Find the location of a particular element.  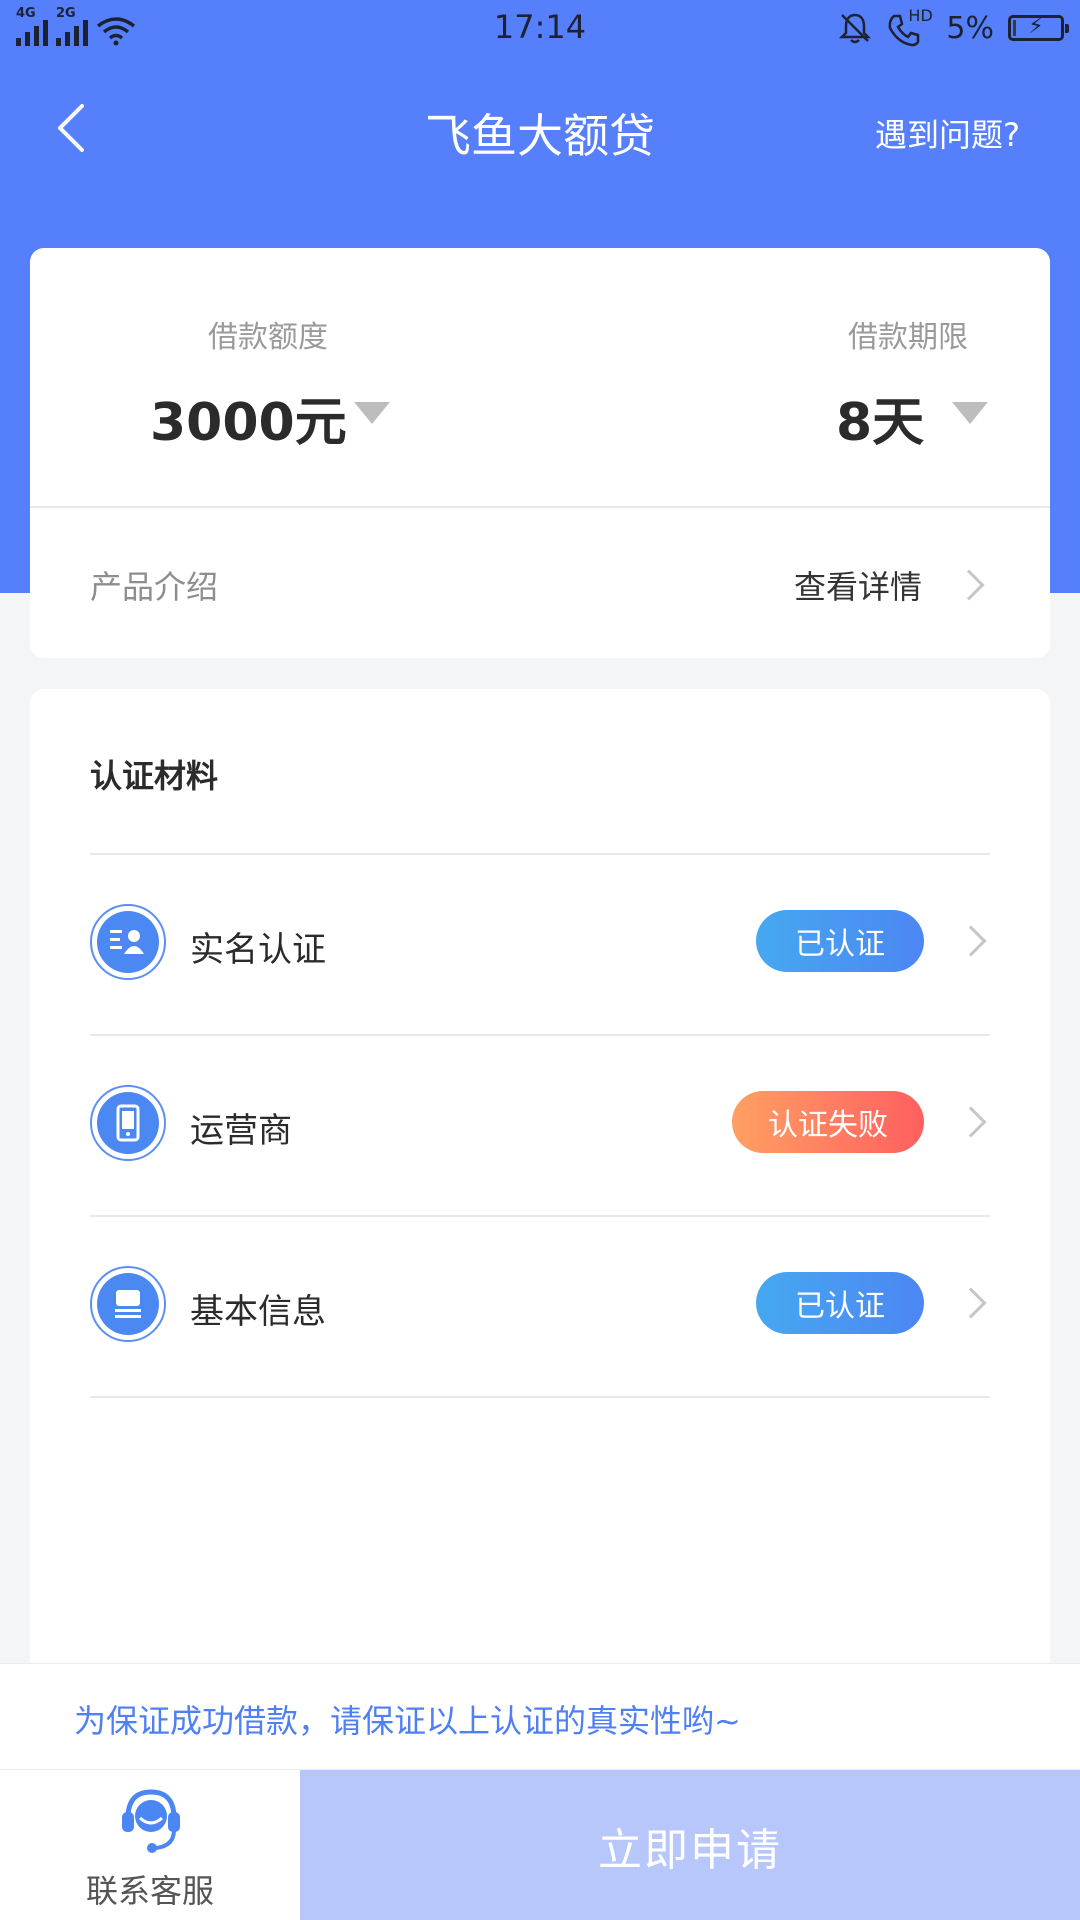

battery-percent: 5% is located at coordinates (970, 28).